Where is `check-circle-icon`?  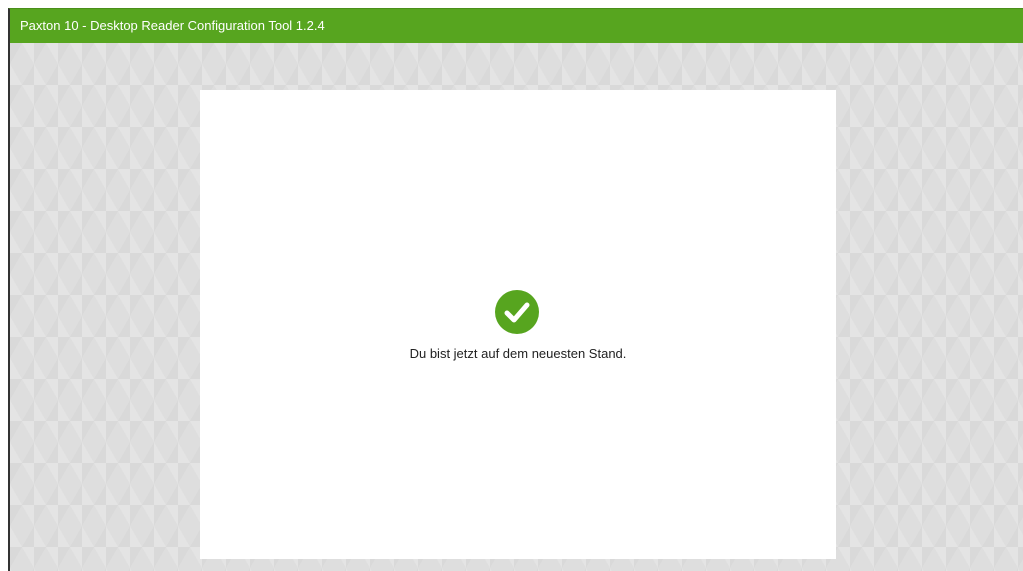
check-circle-icon is located at coordinates (517, 312).